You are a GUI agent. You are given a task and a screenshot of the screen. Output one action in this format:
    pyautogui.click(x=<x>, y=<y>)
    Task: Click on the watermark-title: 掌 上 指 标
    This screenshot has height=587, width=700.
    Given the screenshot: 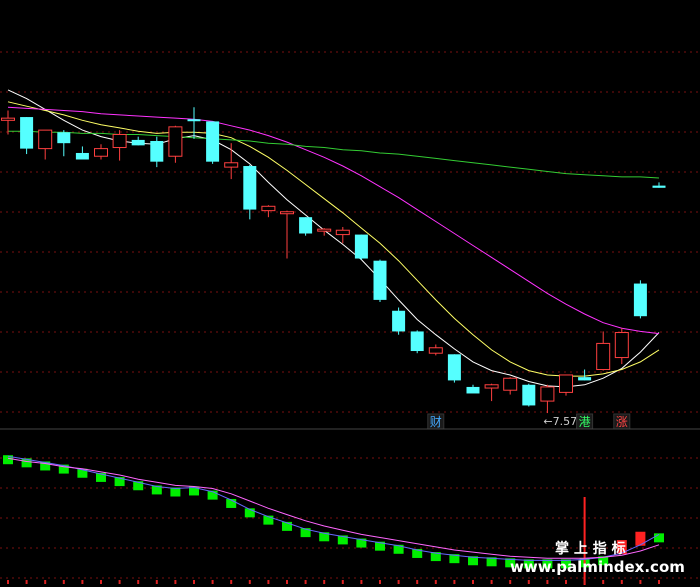 What is the action you would take?
    pyautogui.click(x=590, y=548)
    